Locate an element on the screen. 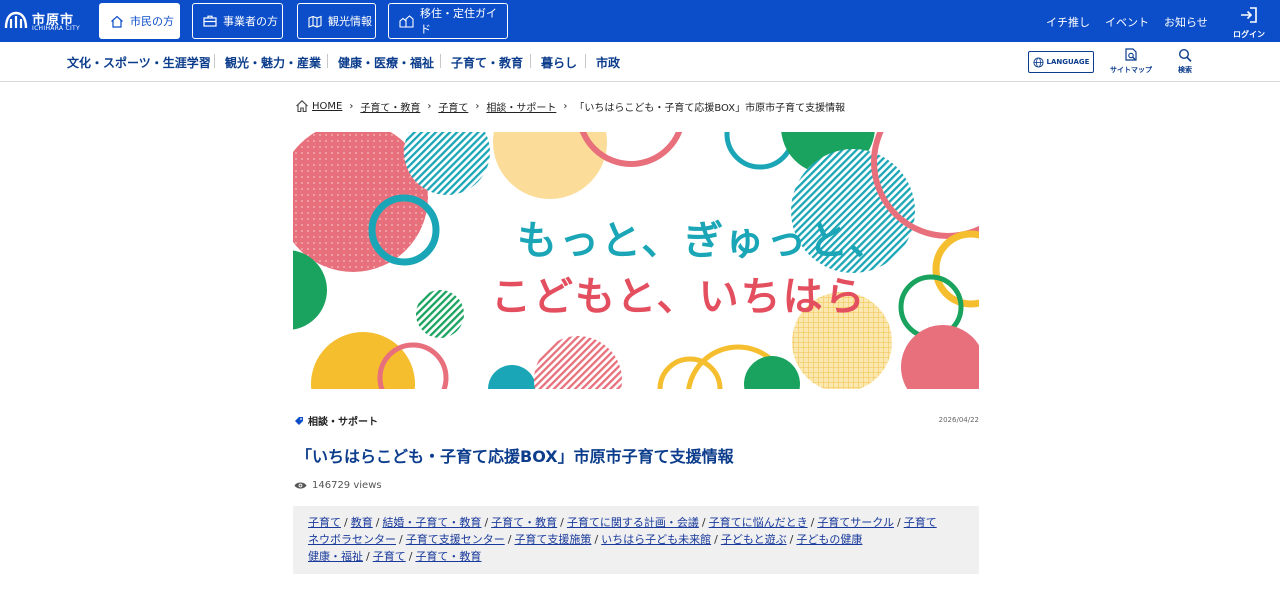  hero-headline-line1: もっと、ぎゅっと、 is located at coordinates (704, 241).